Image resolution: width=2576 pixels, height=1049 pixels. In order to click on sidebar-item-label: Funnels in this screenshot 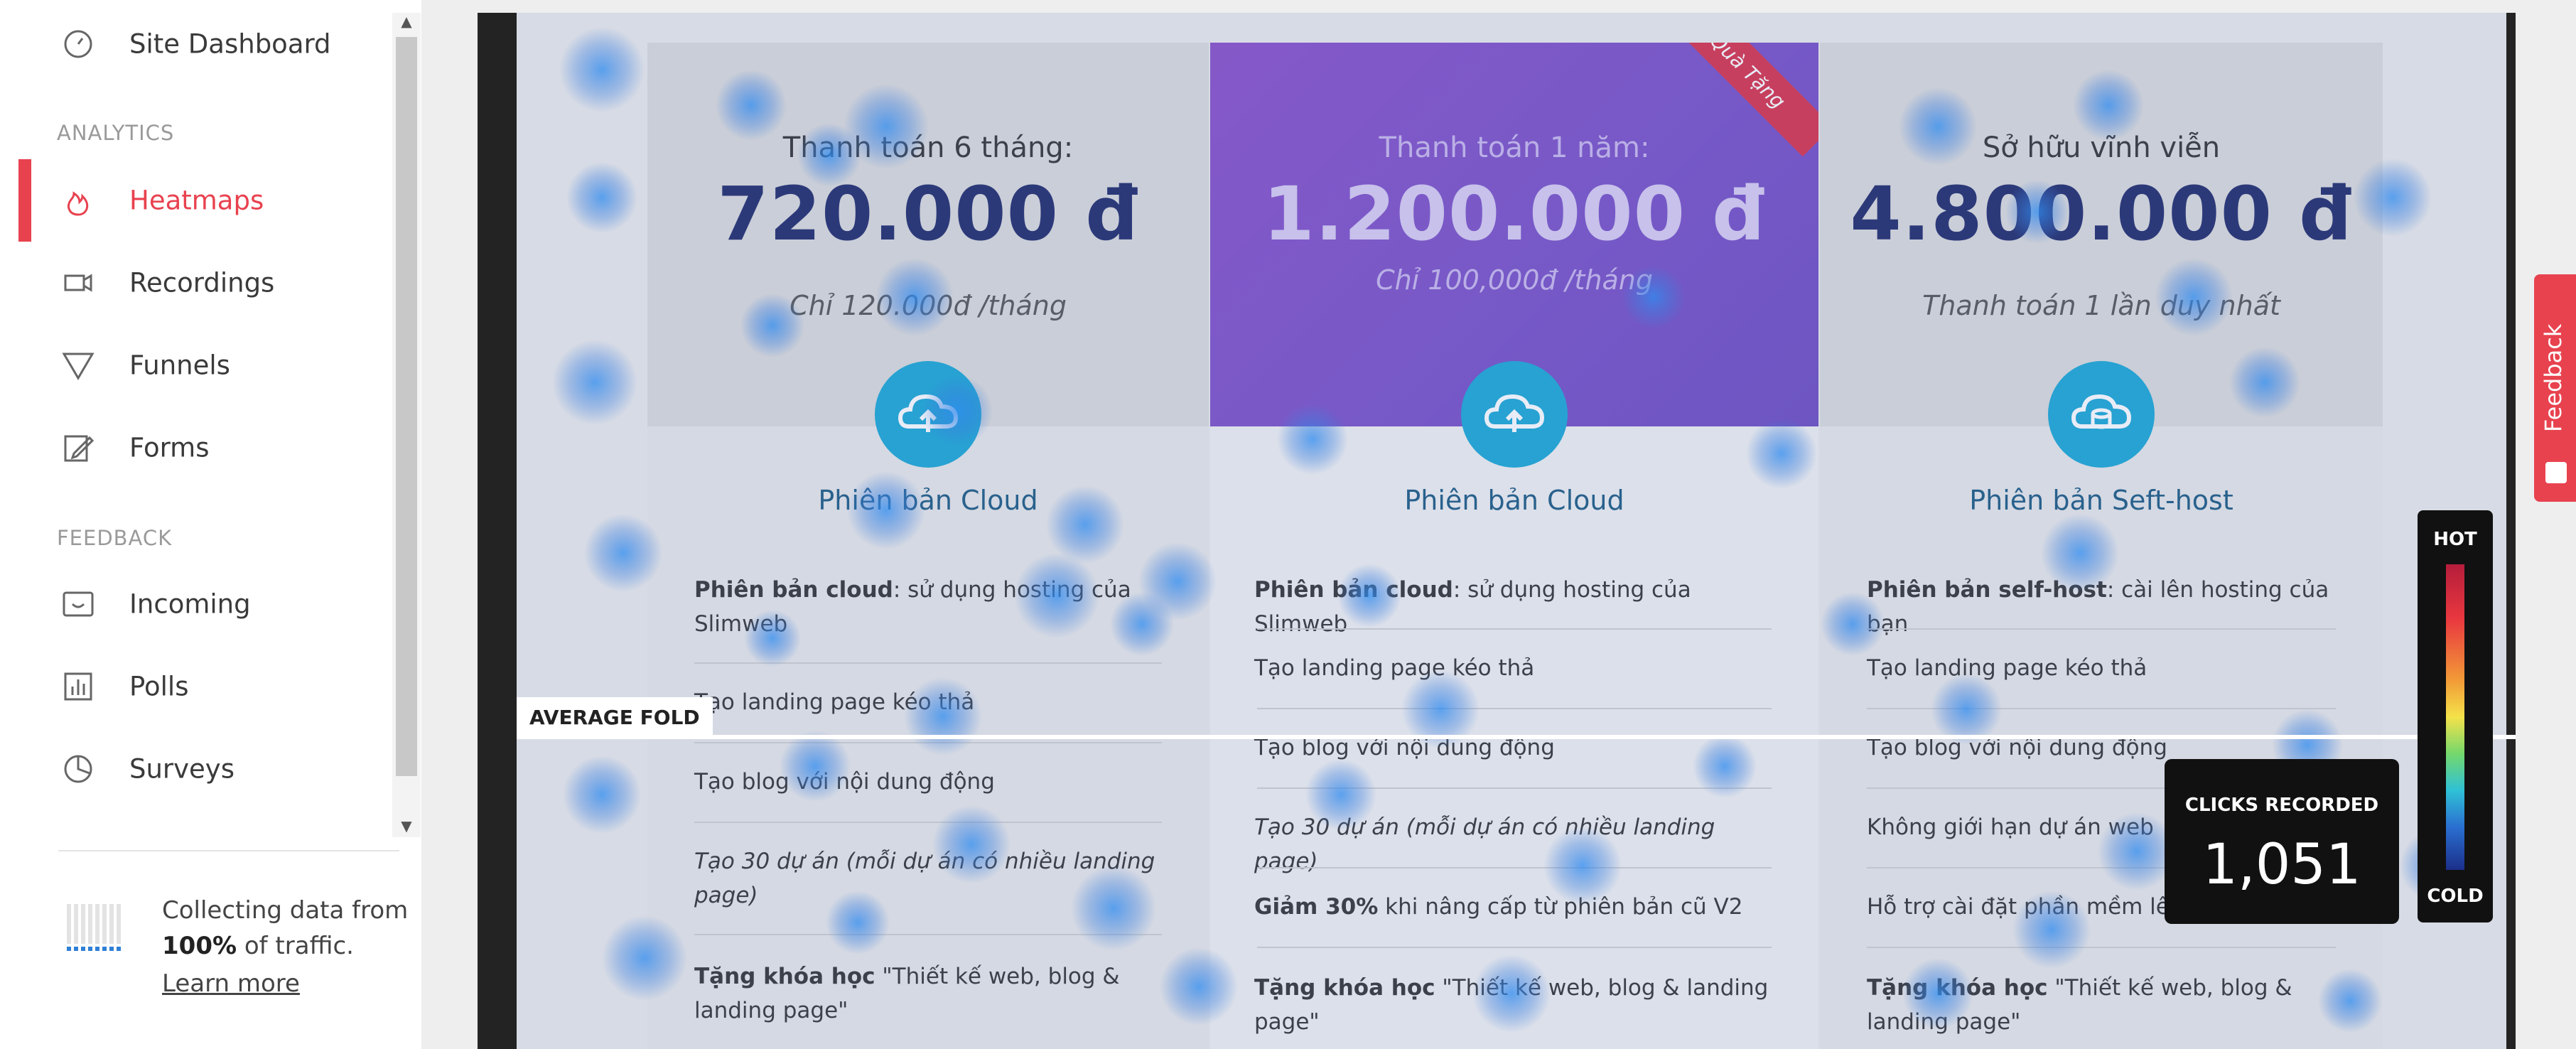, I will do `click(180, 365)`.